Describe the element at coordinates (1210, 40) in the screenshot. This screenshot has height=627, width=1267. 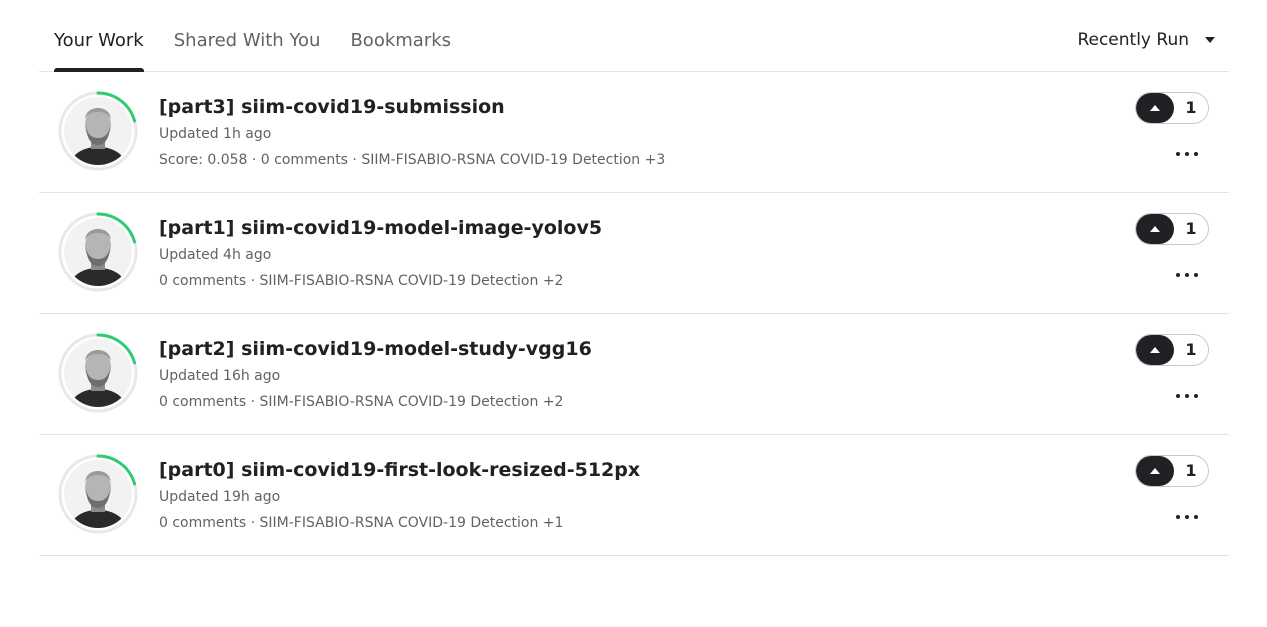
I see `caret-down-icon` at that location.